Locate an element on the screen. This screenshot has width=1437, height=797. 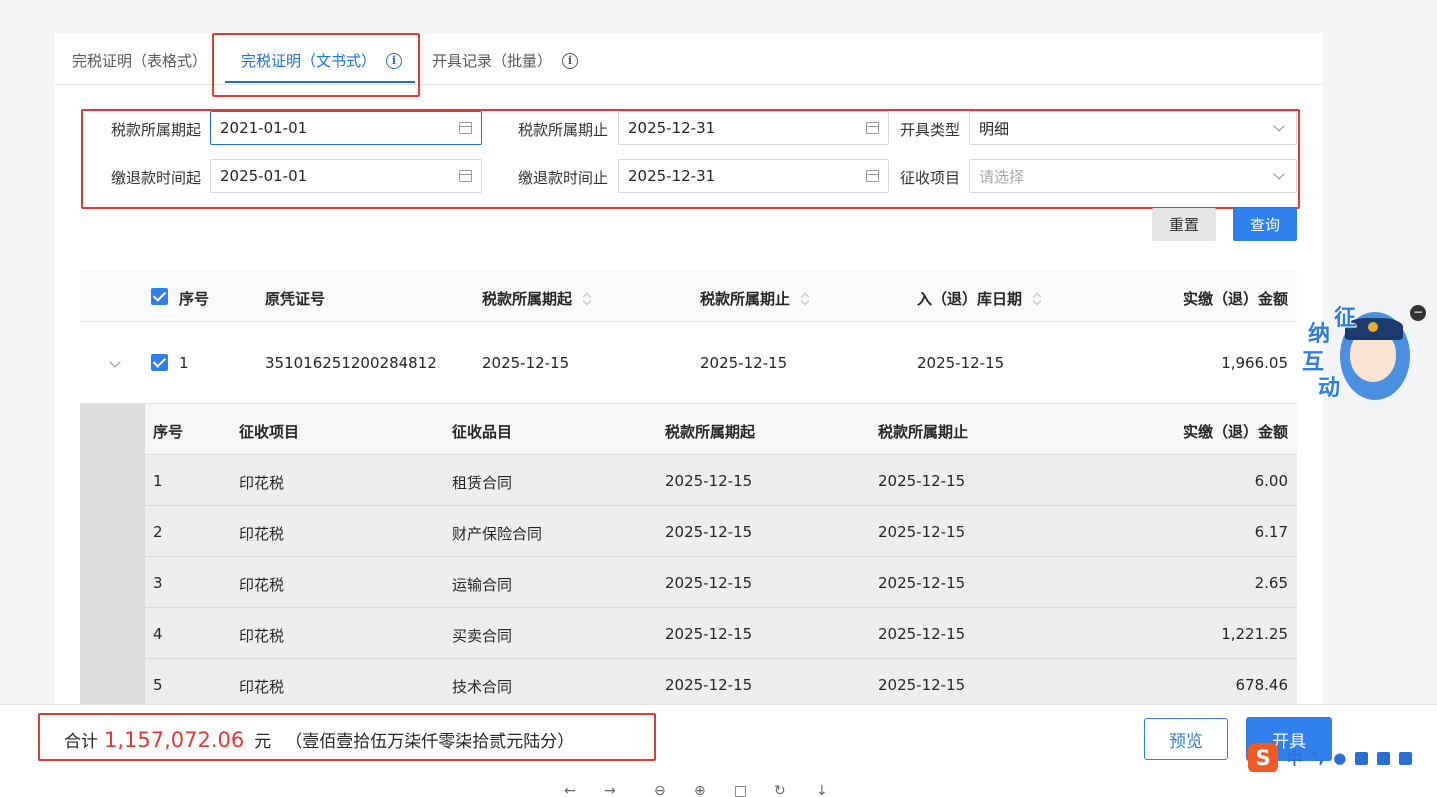
tab-table-format: 完税证明（表格式） is located at coordinates (139, 60).